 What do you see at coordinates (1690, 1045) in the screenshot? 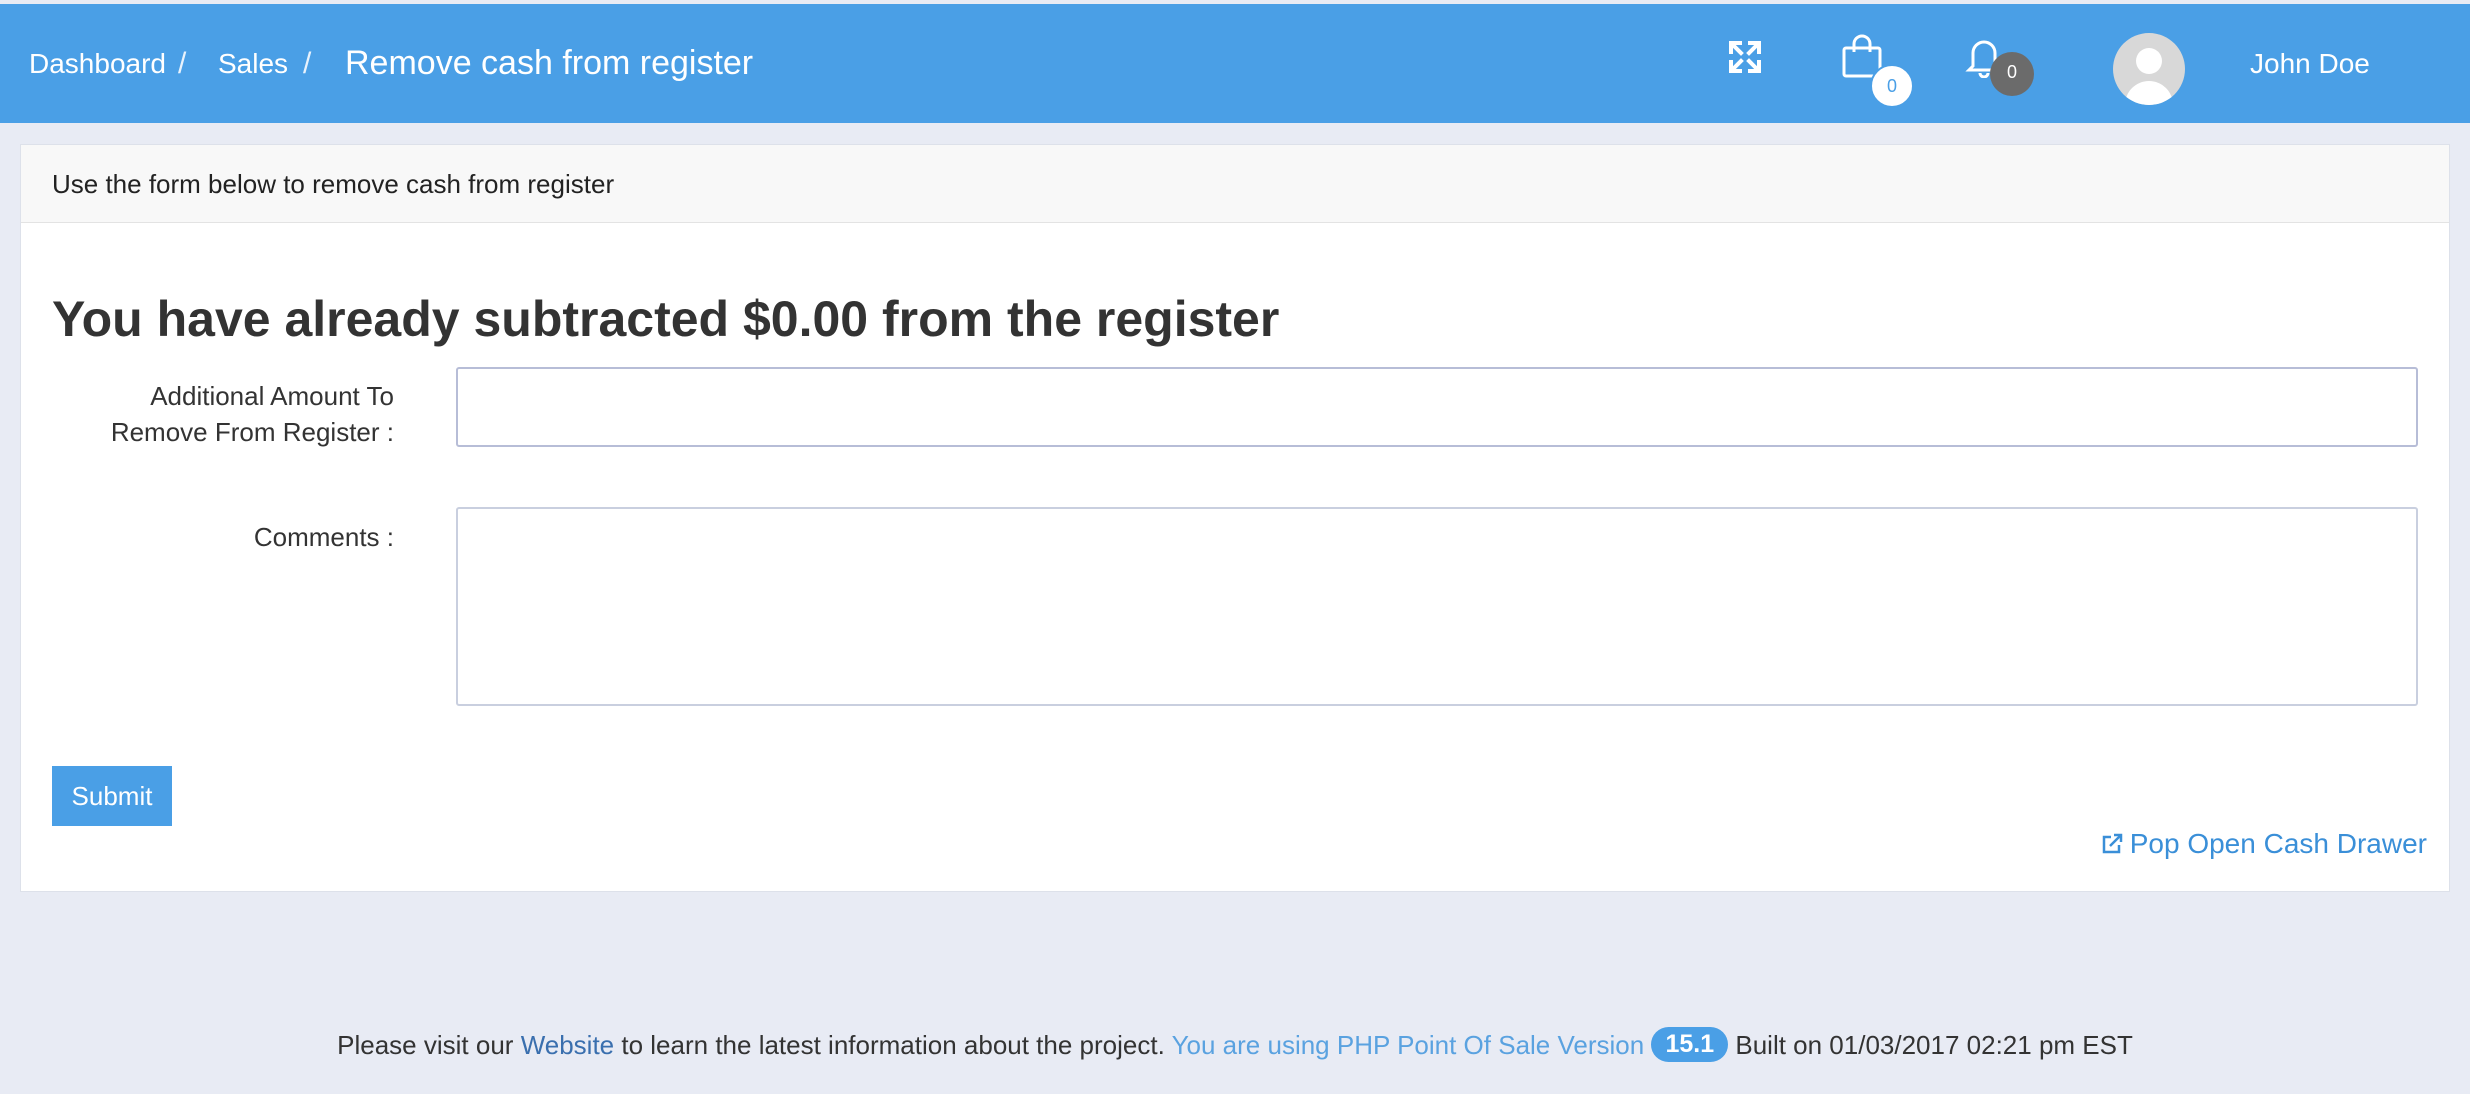
I see `version-badge: 15.1` at bounding box center [1690, 1045].